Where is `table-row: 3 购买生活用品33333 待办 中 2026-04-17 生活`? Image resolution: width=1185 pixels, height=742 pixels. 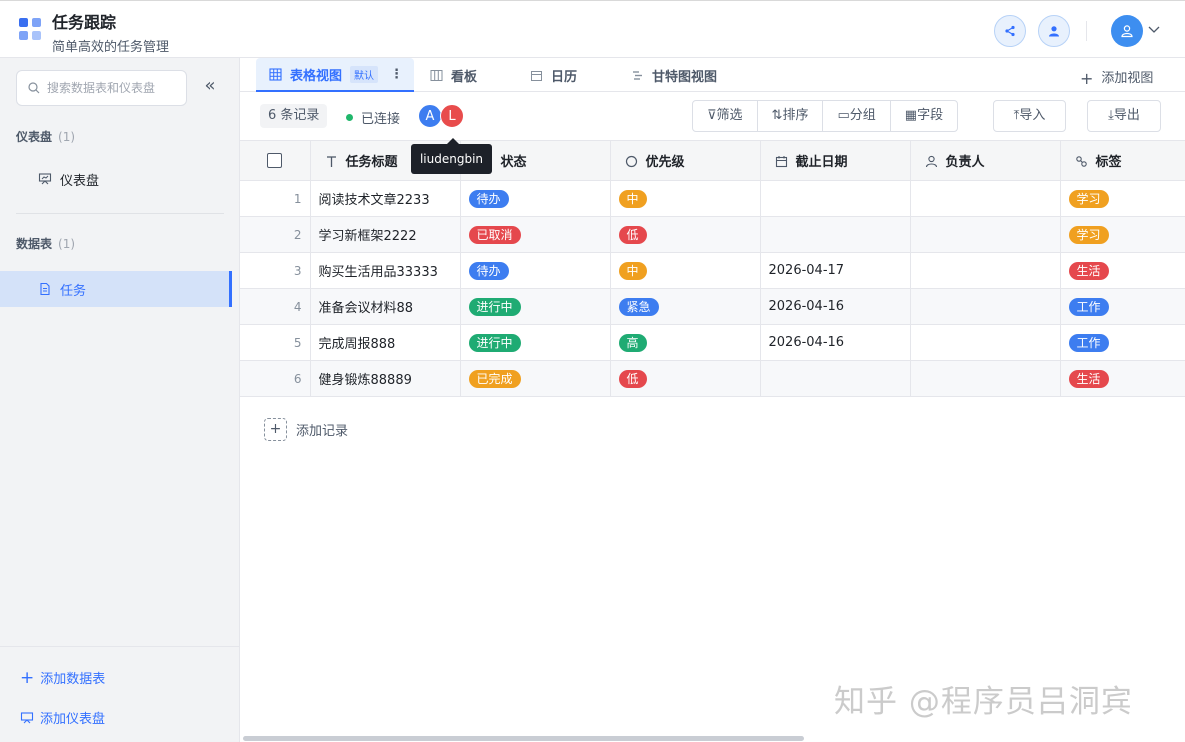
table-row: 3 购买生活用品33333 待办 中 2026-04-17 生活 is located at coordinates (712, 270).